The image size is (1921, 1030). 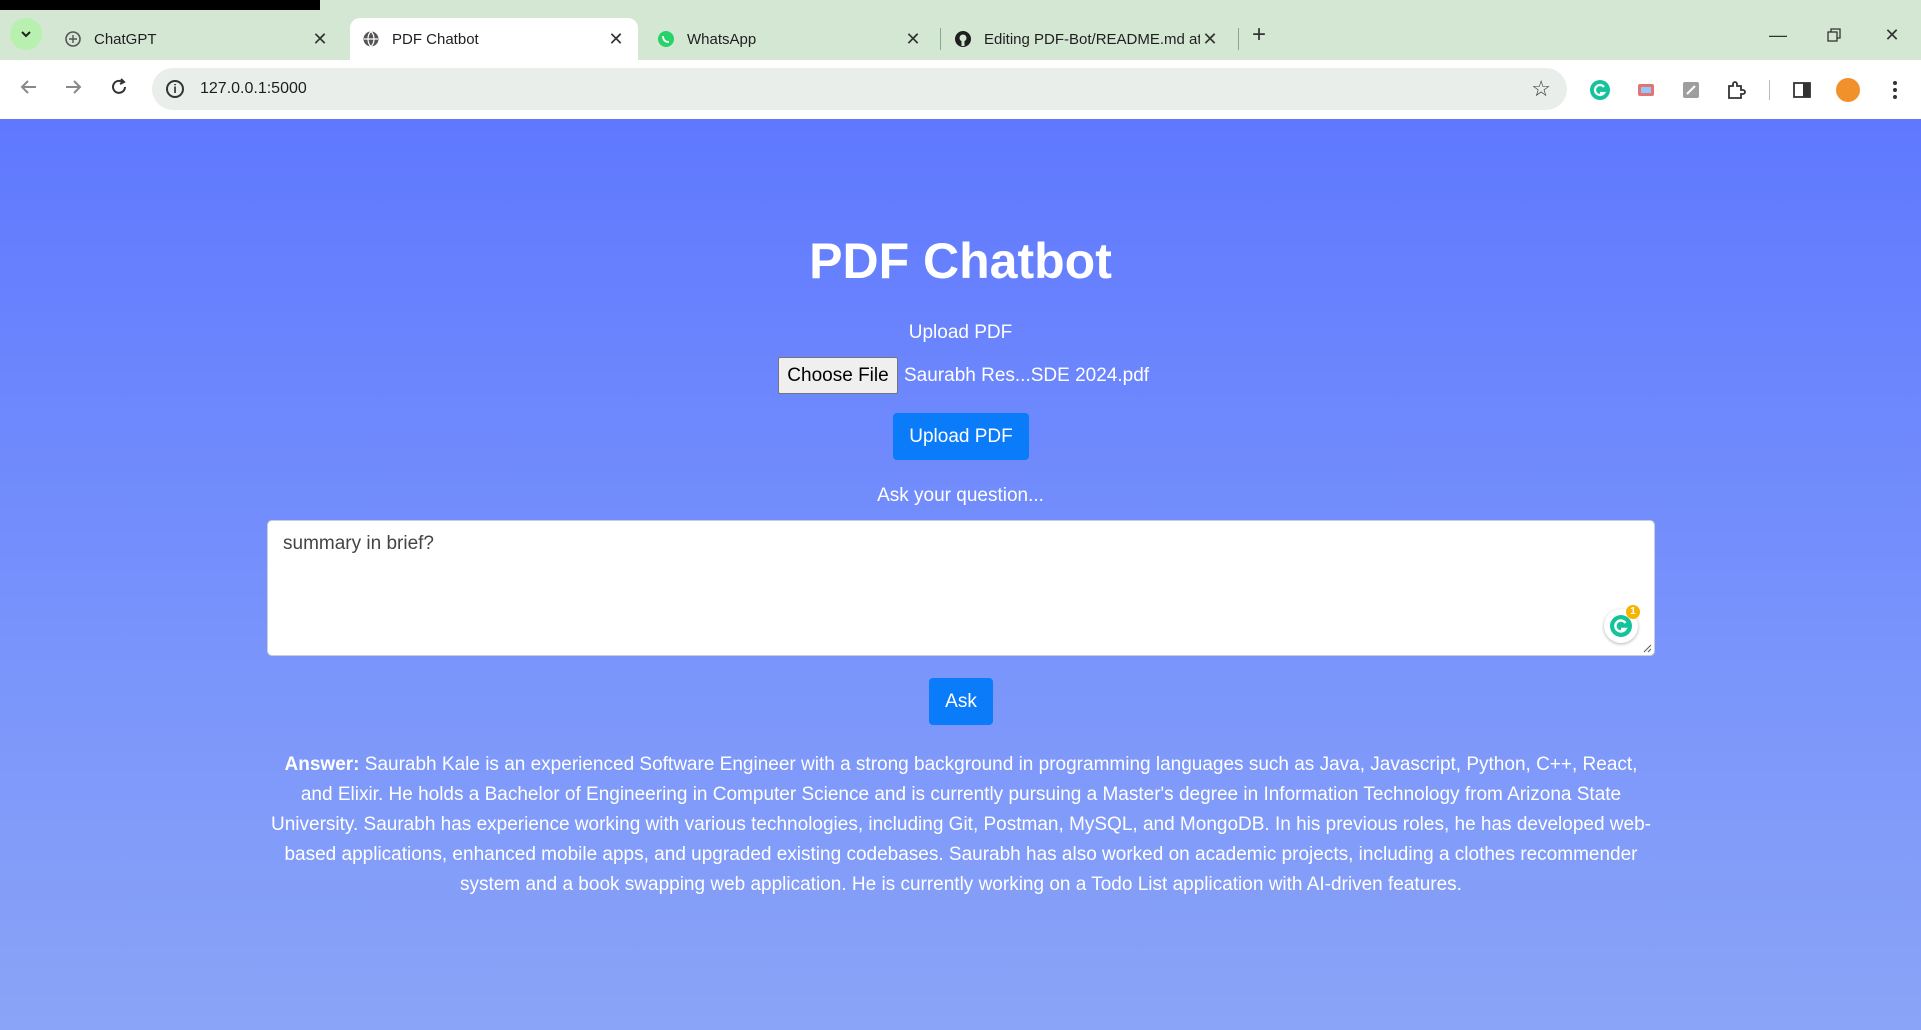 What do you see at coordinates (494, 39) in the screenshot?
I see `tab-pdf-chatbot: PDF Chatbot ✕` at bounding box center [494, 39].